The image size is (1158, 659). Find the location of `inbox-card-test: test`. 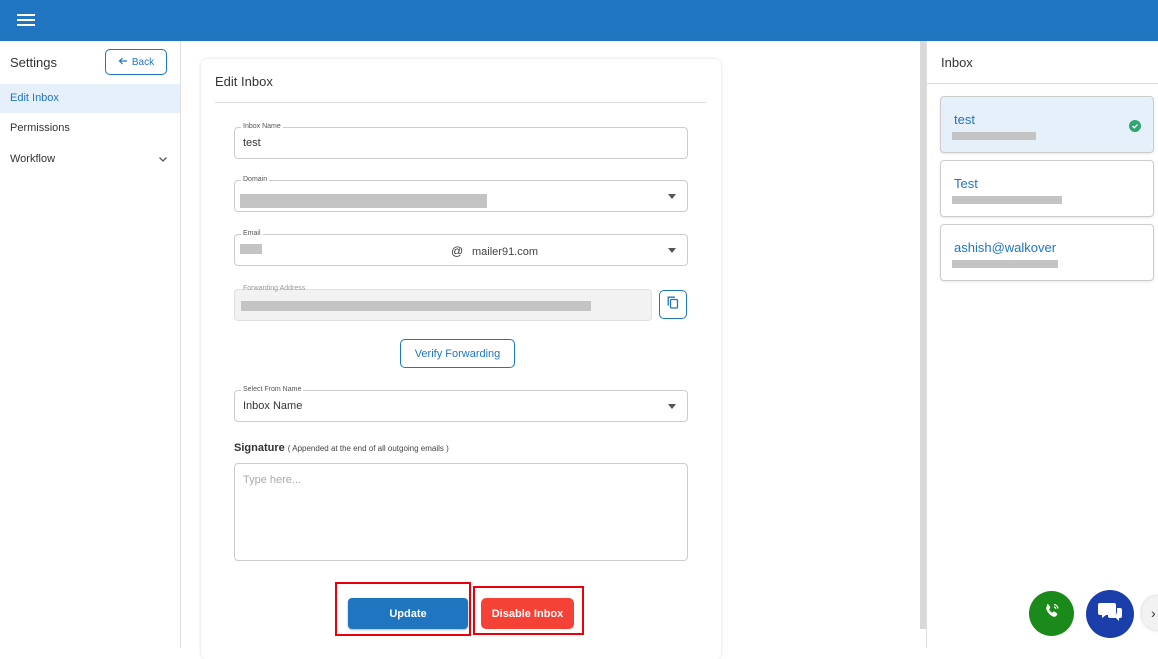

inbox-card-test: test is located at coordinates (1047, 124).